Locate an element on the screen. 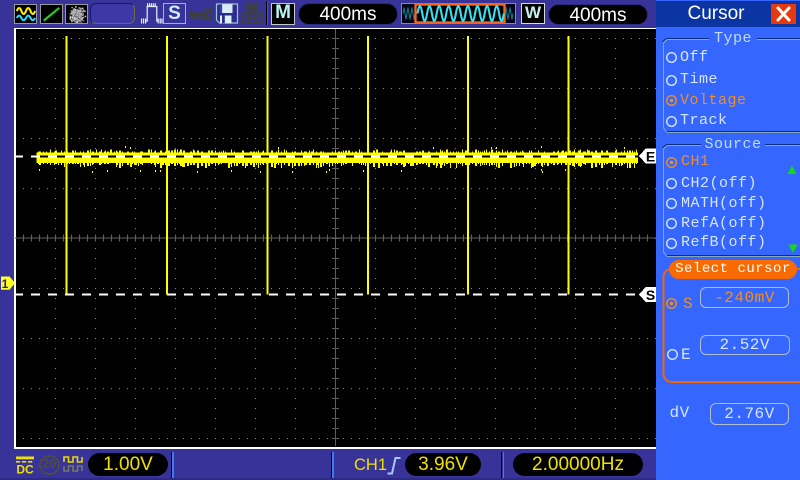 The width and height of the screenshot is (800, 480). svg-text: DC is located at coordinates (25, 469).